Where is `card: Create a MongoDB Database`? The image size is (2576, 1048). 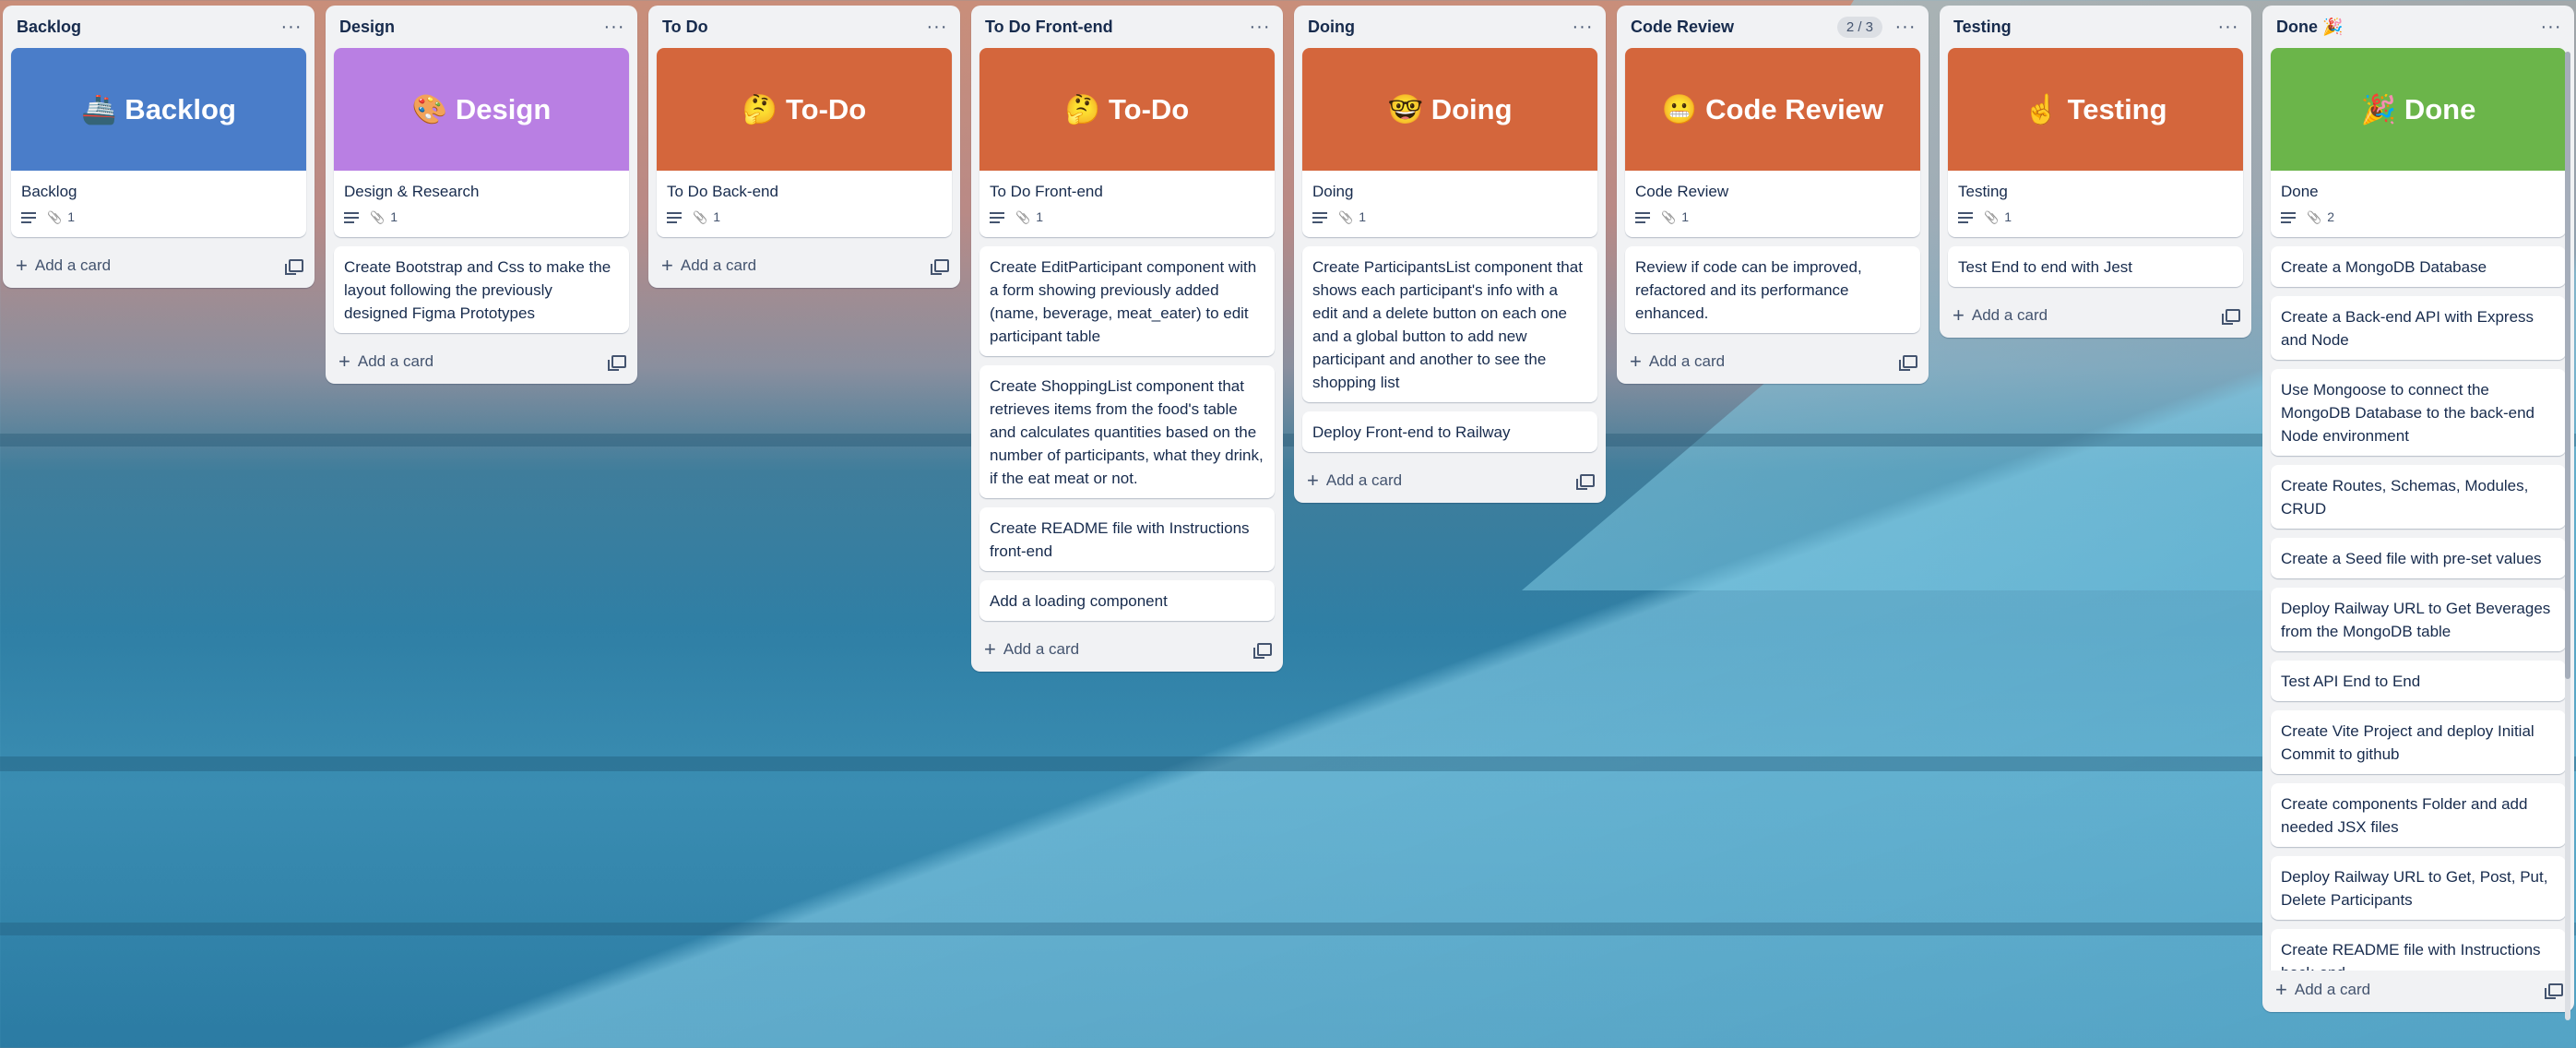
card: Create a MongoDB Database is located at coordinates (2418, 266).